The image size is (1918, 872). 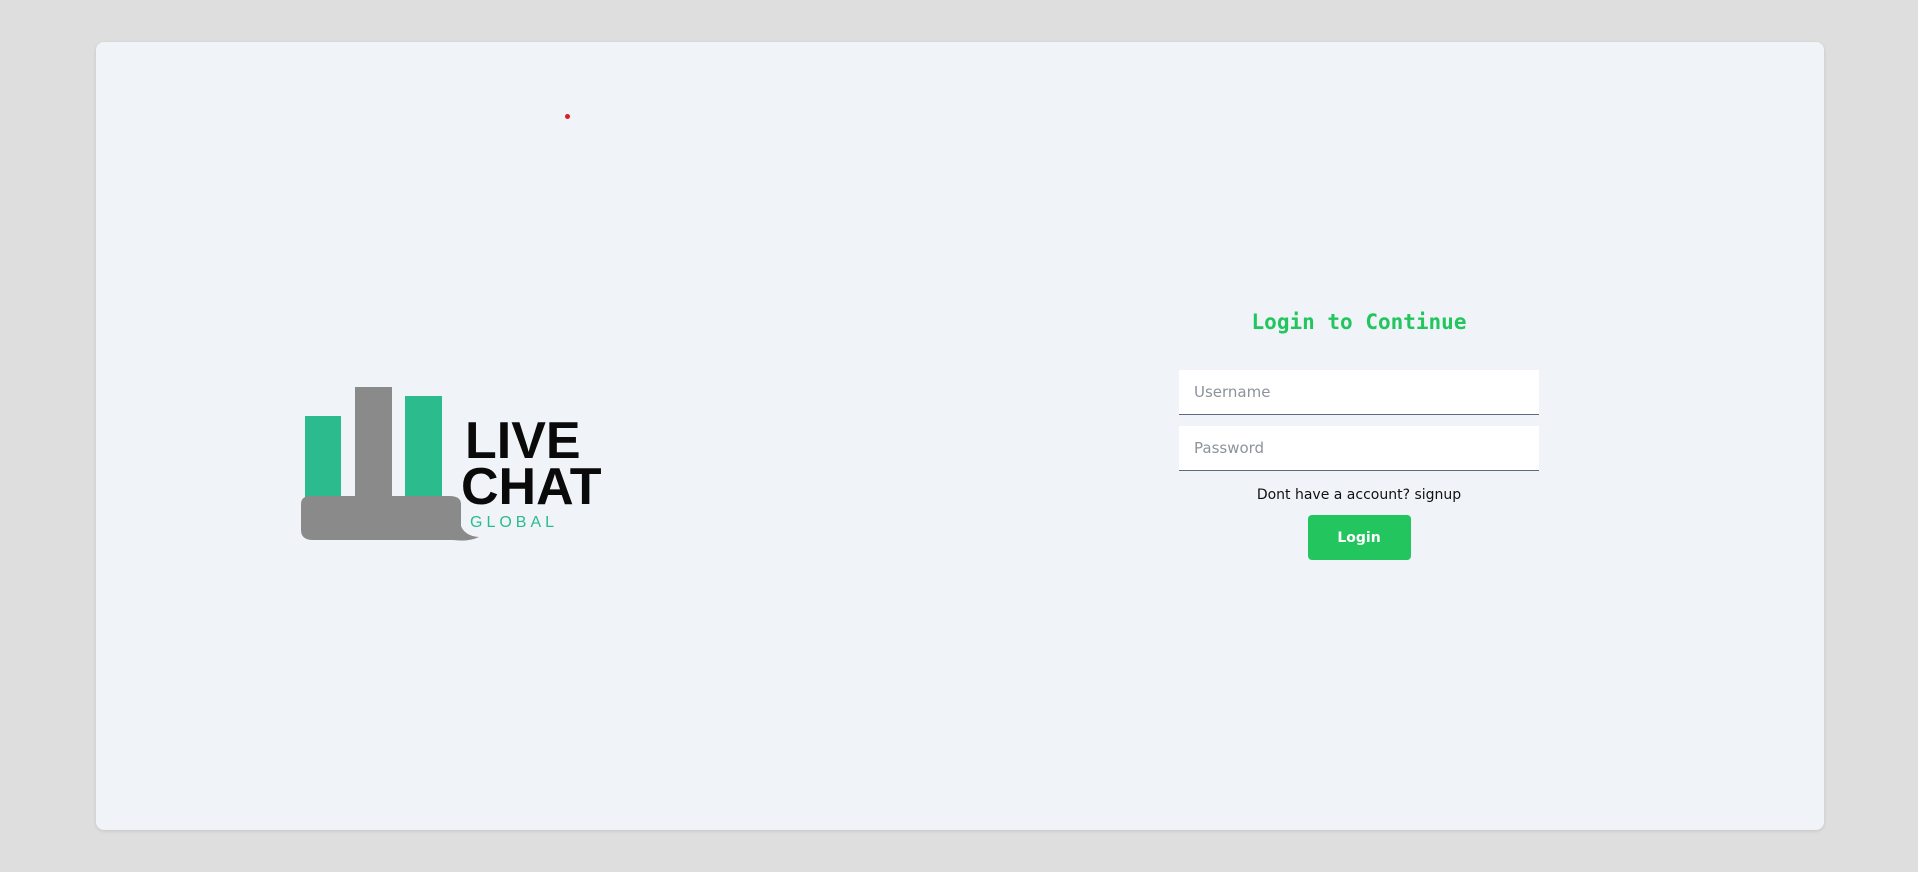 I want to click on signup-prompt-text: Dont have a account?, so click(x=1335, y=495).